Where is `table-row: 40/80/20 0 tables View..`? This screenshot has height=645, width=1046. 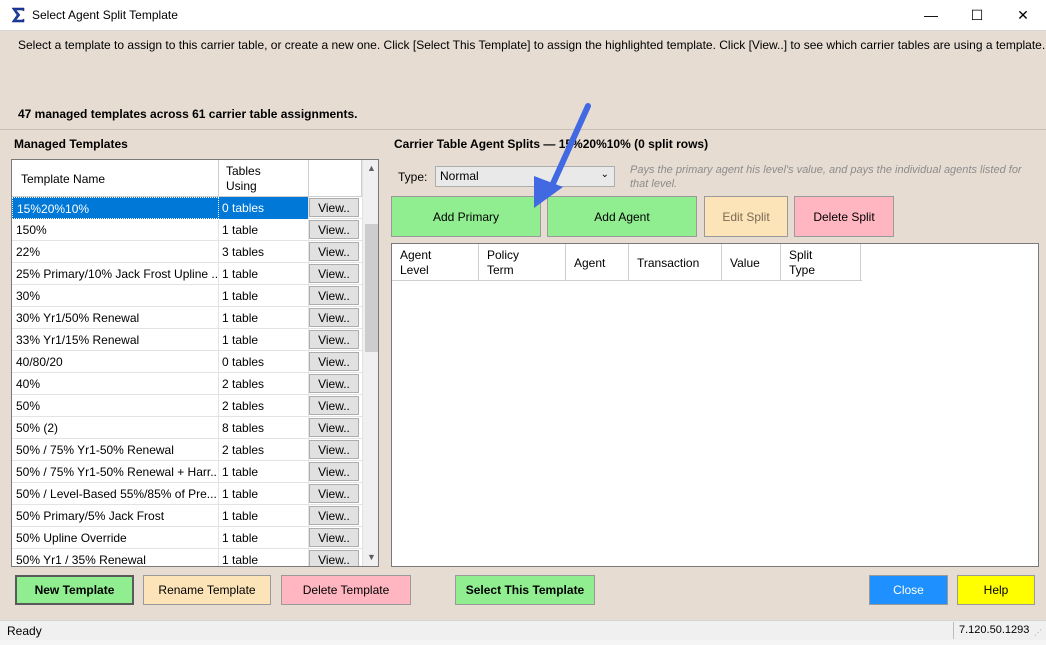 table-row: 40/80/20 0 tables View.. is located at coordinates (187, 362).